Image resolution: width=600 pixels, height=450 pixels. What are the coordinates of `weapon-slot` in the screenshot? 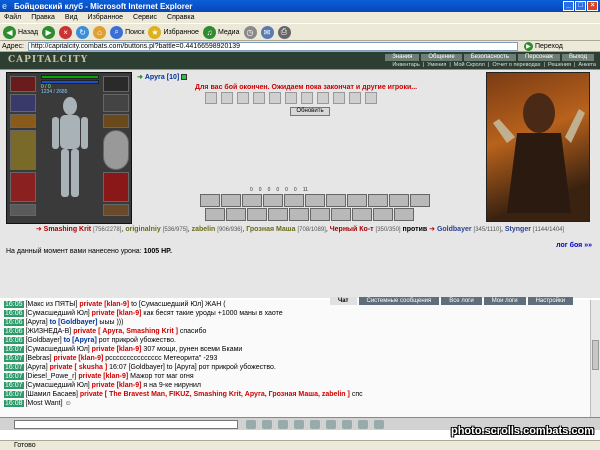 It's located at (23, 150).